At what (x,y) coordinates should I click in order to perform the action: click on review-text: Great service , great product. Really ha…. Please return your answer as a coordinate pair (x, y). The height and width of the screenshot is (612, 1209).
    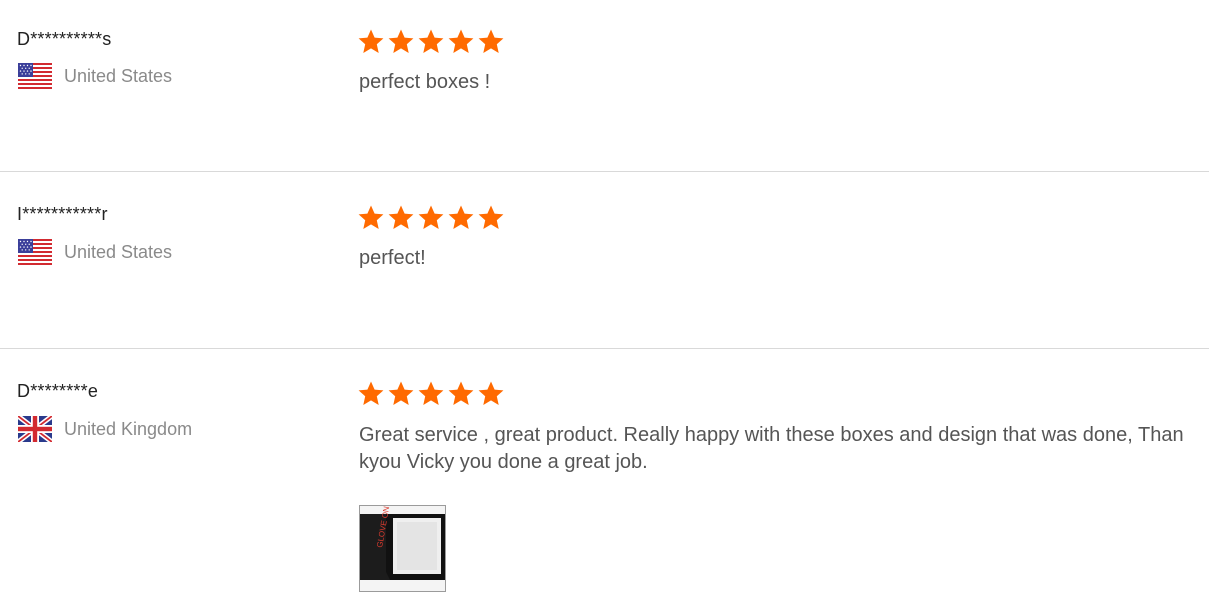
    Looking at the image, I should click on (771, 448).